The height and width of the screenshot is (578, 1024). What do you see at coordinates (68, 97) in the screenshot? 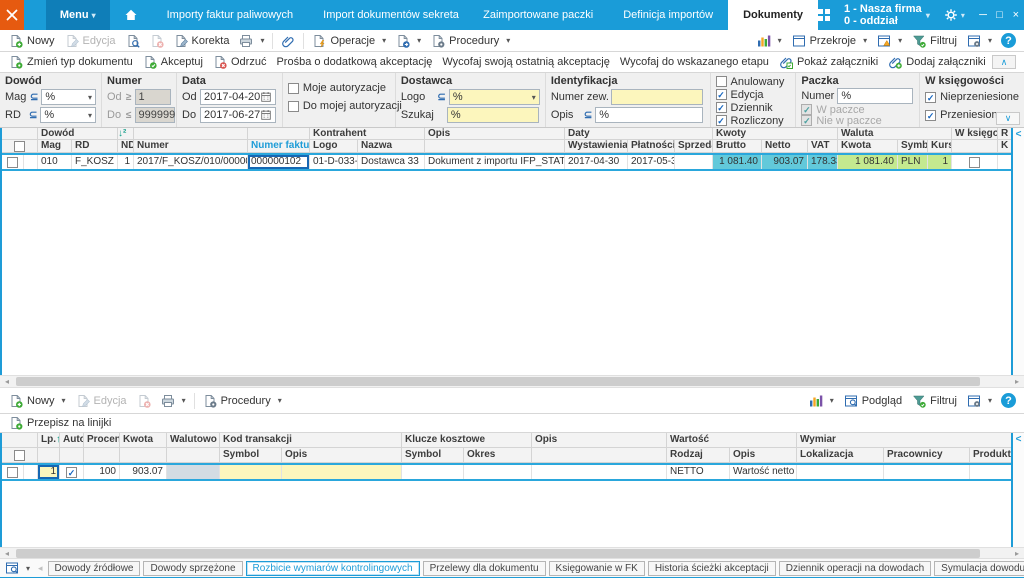
I see `mag-select: % ▾` at bounding box center [68, 97].